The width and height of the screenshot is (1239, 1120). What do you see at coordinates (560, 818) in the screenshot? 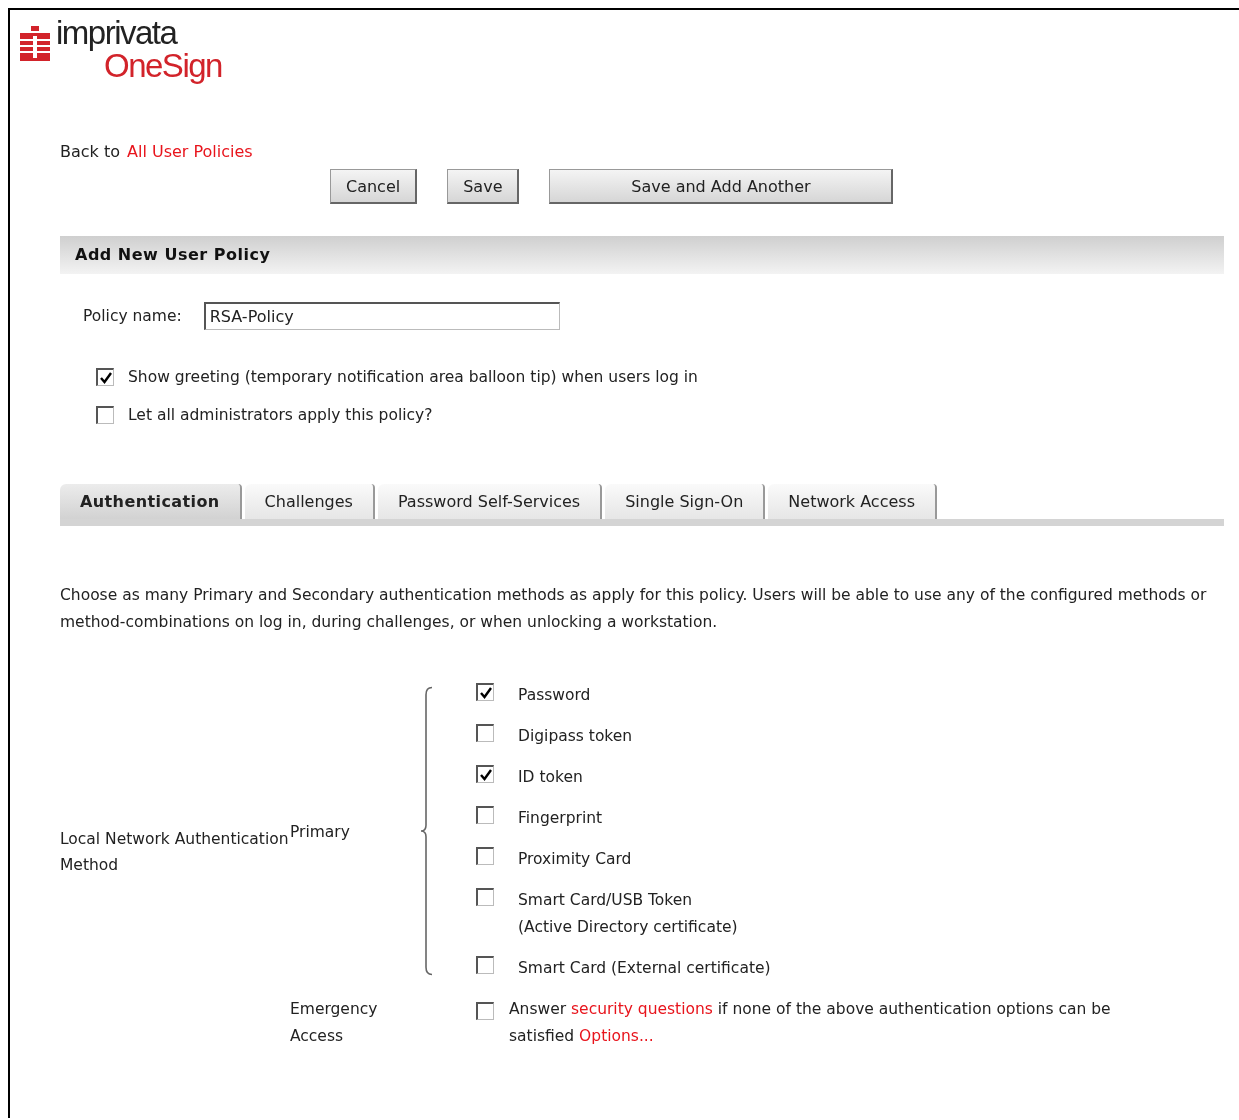
I see `method-label: Fingerprint` at bounding box center [560, 818].